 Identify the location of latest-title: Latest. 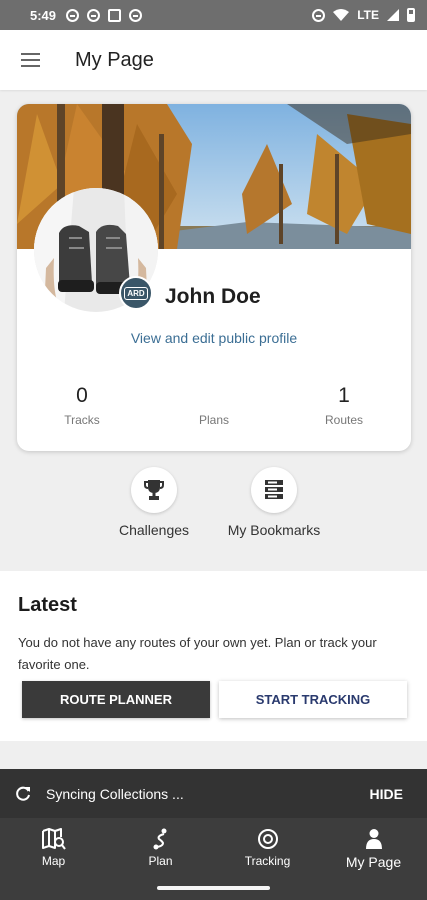
(47, 605).